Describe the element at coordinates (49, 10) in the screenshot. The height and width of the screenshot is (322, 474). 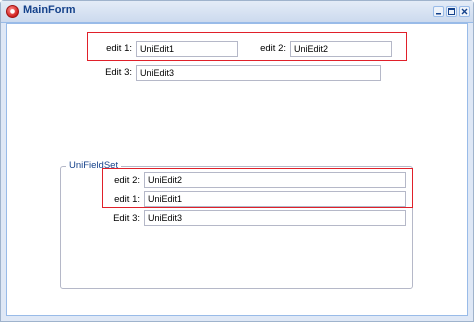
I see `window-title: MainForm` at that location.